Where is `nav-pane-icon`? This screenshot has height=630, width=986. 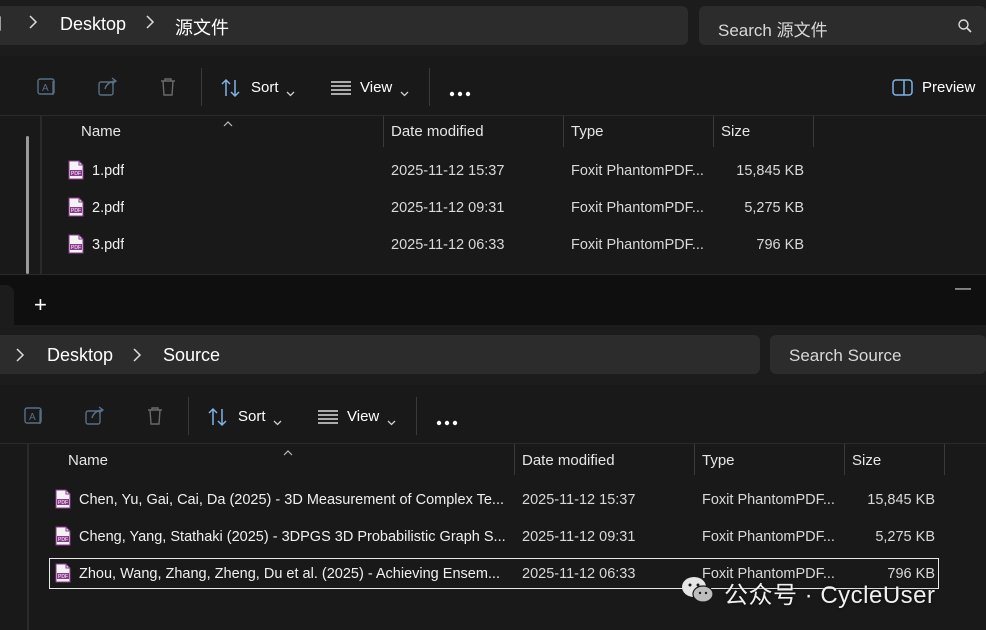
nav-pane-icon is located at coordinates (2, 26).